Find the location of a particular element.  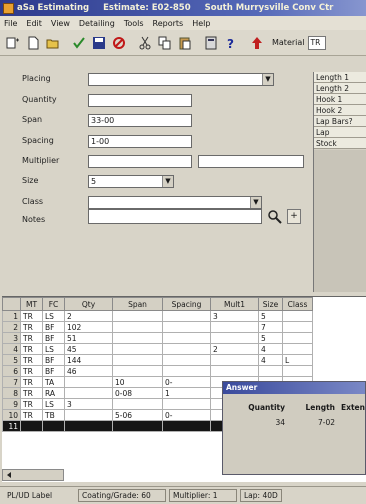

list-item: Hook 1 is located at coordinates (340, 99).